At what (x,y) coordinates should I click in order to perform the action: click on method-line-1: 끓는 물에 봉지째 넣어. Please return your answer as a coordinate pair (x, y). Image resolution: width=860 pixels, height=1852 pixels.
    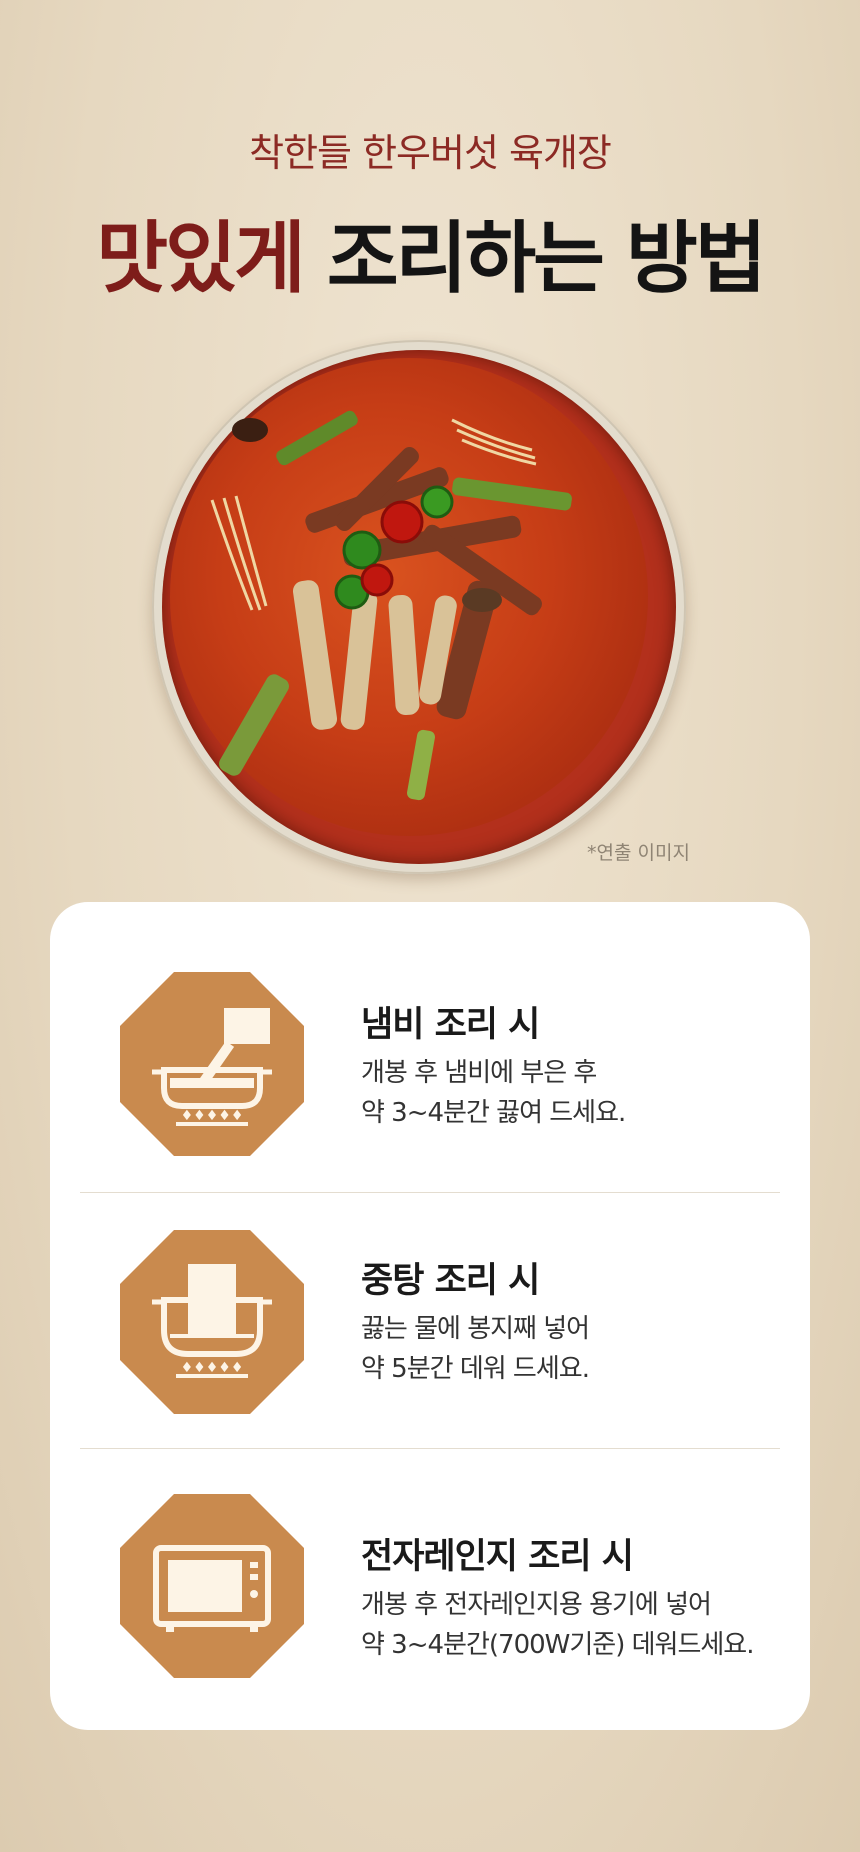
    Looking at the image, I should click on (475, 1329).